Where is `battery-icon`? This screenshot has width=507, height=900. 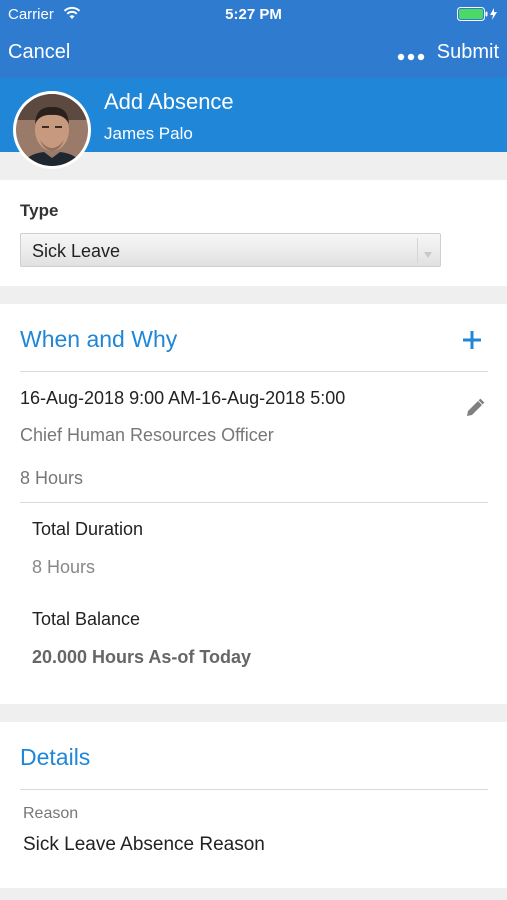
battery-icon is located at coordinates (478, 16).